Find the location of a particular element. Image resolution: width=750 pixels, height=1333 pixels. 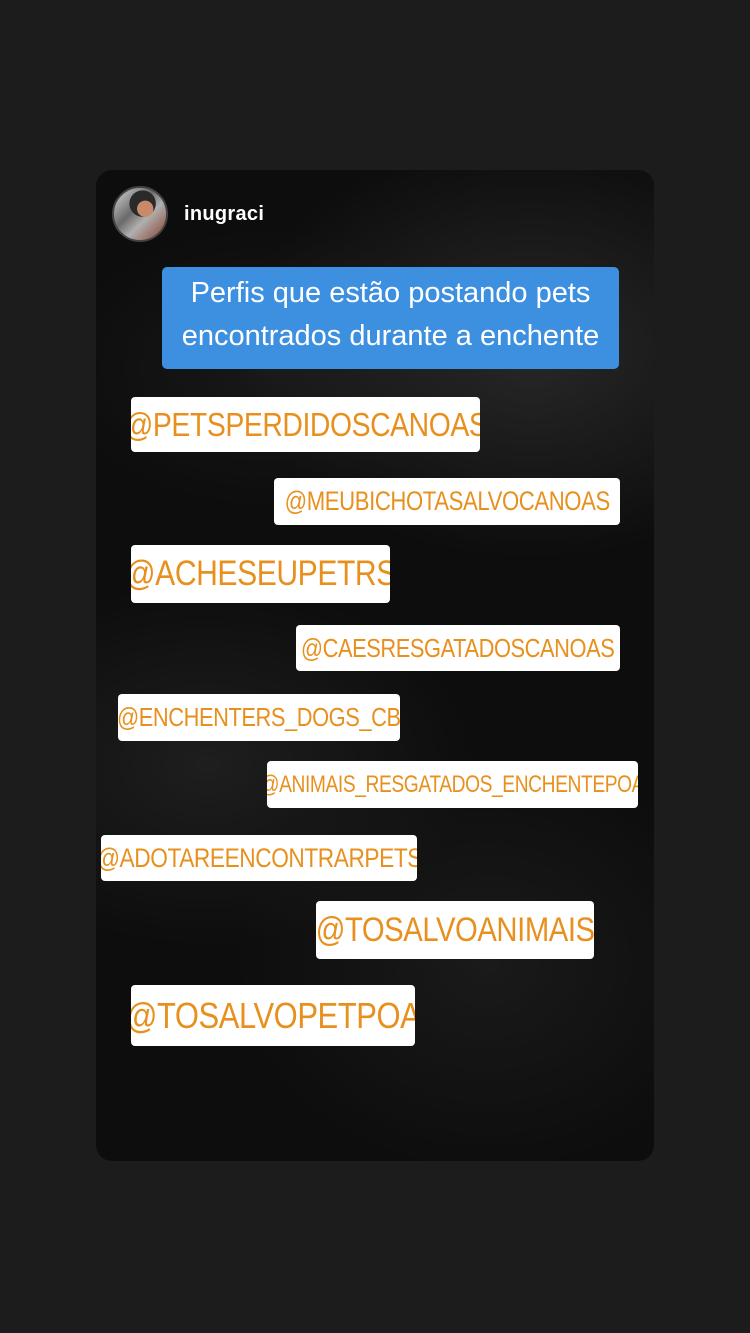

mention-sticker-meubichotasalvocanoas: @MEUBICHOTASALVOCANOAS is located at coordinates (447, 501).